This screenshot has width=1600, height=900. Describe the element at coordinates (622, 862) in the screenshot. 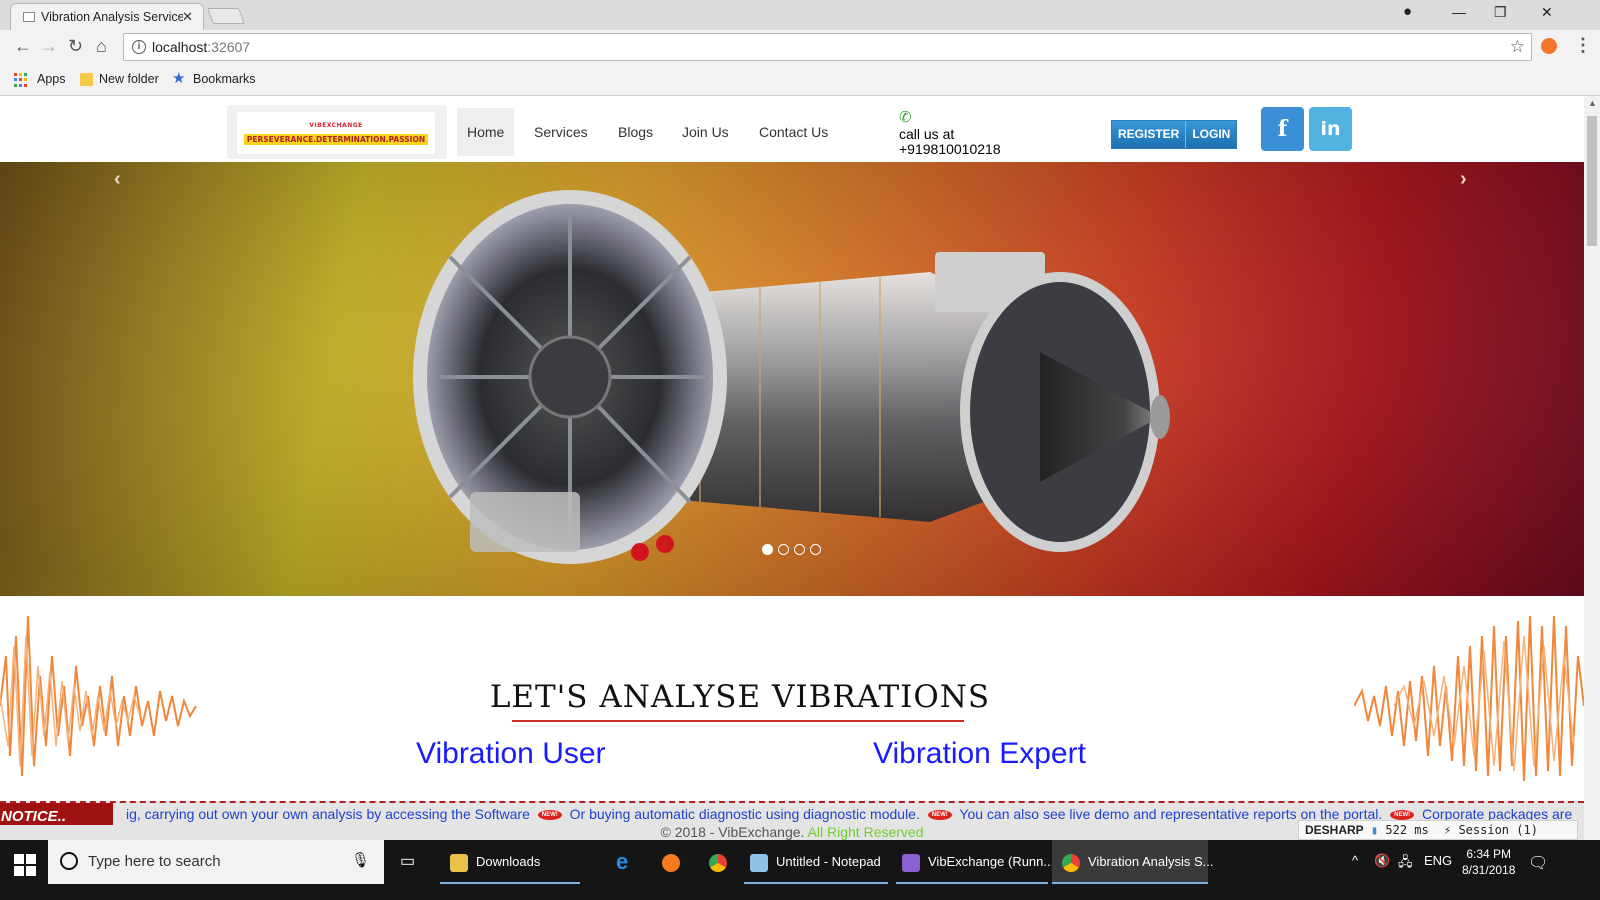

I see `edge-icon: e` at that location.